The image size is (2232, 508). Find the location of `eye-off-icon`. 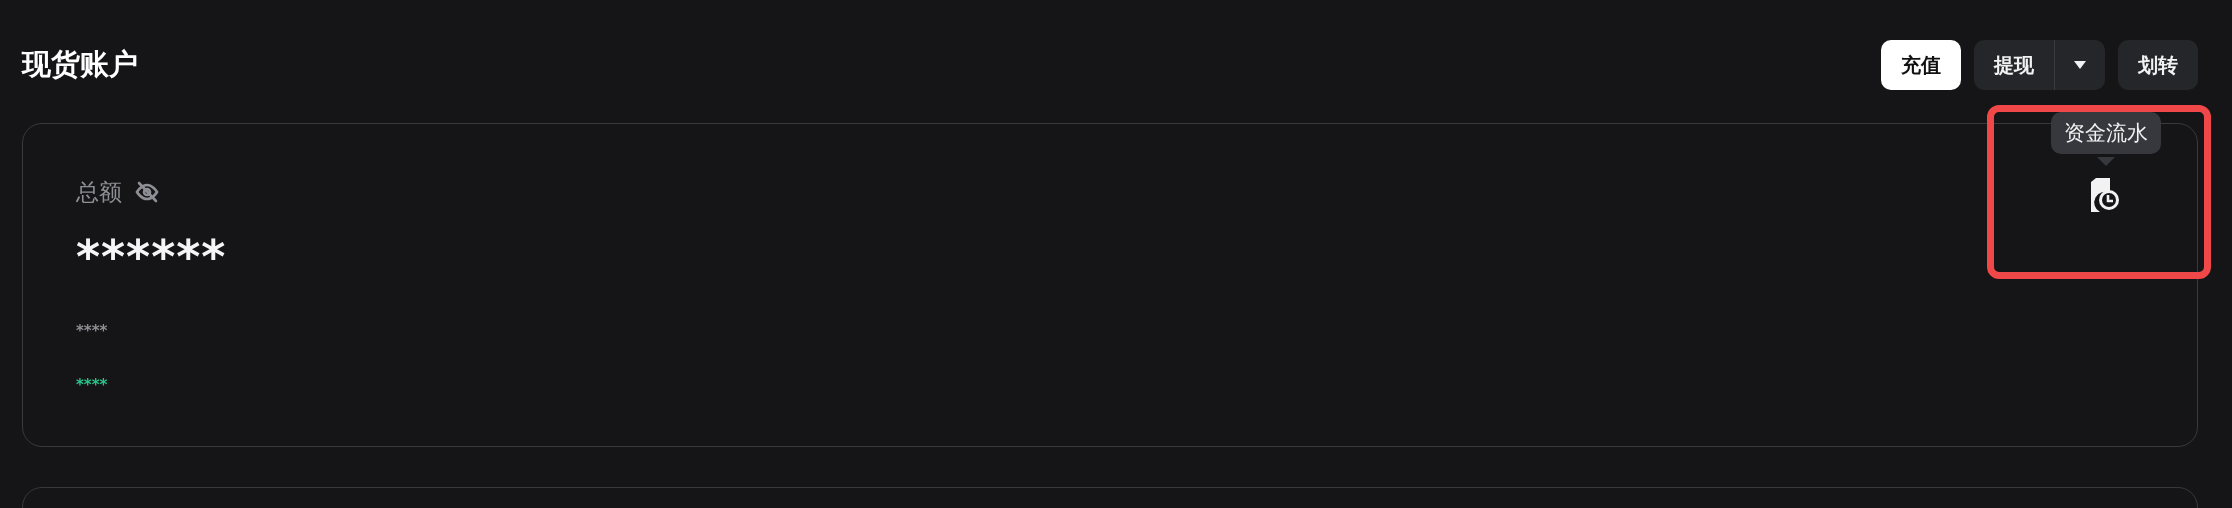

eye-off-icon is located at coordinates (147, 192).